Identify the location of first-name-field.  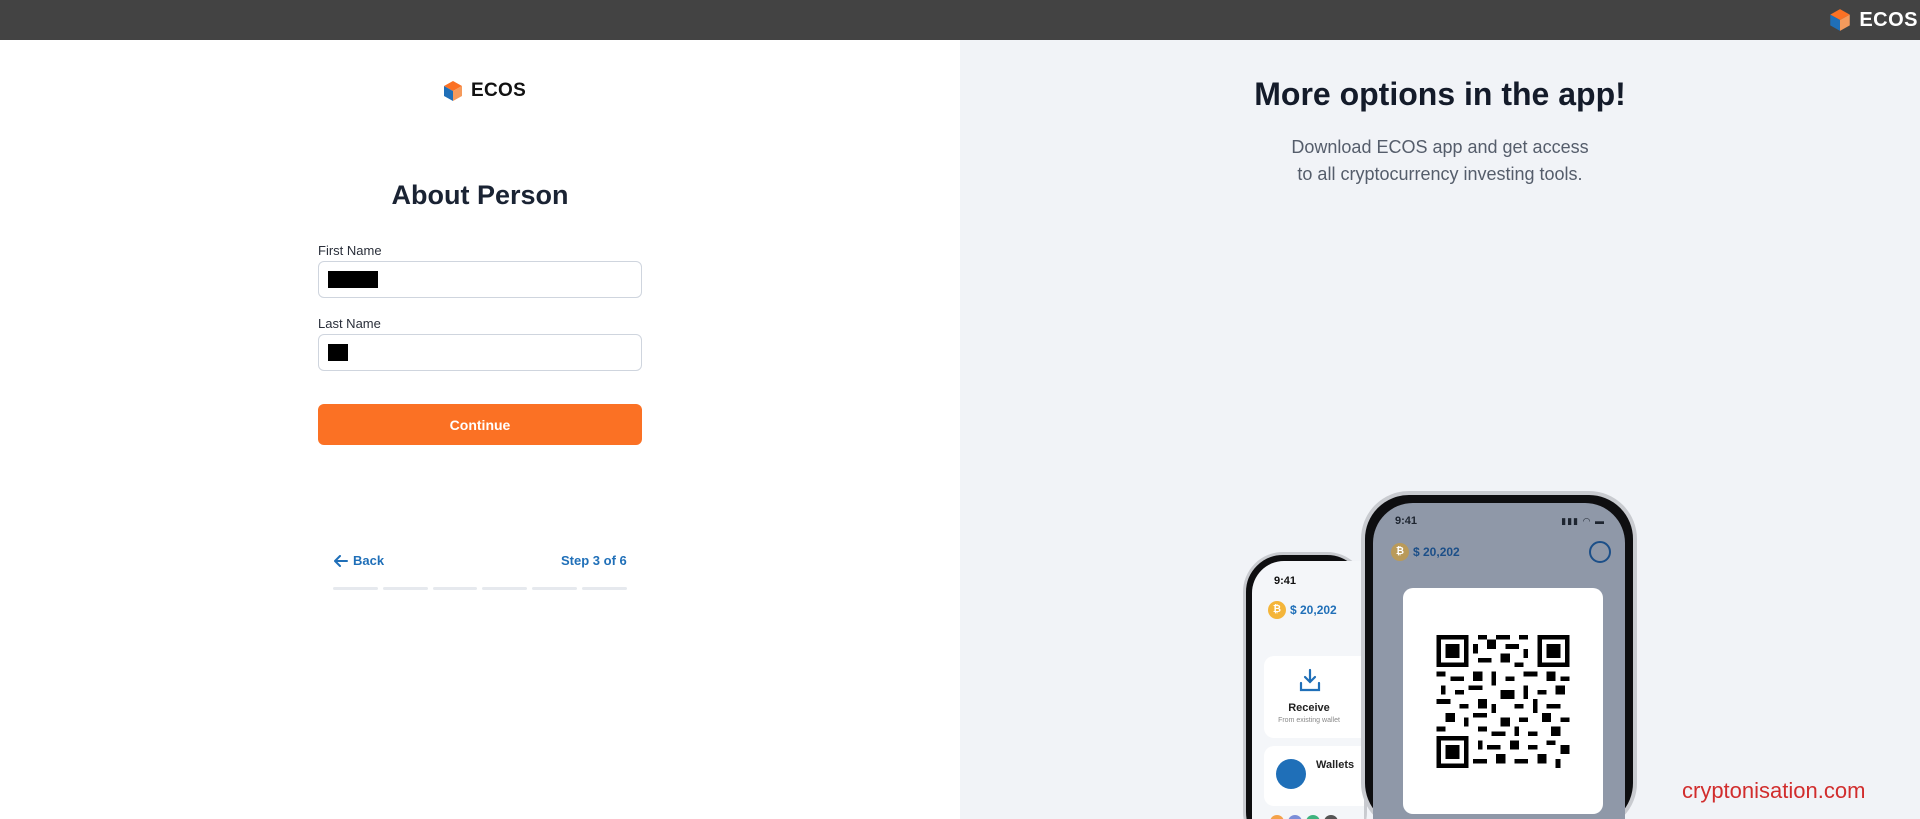
(480, 279).